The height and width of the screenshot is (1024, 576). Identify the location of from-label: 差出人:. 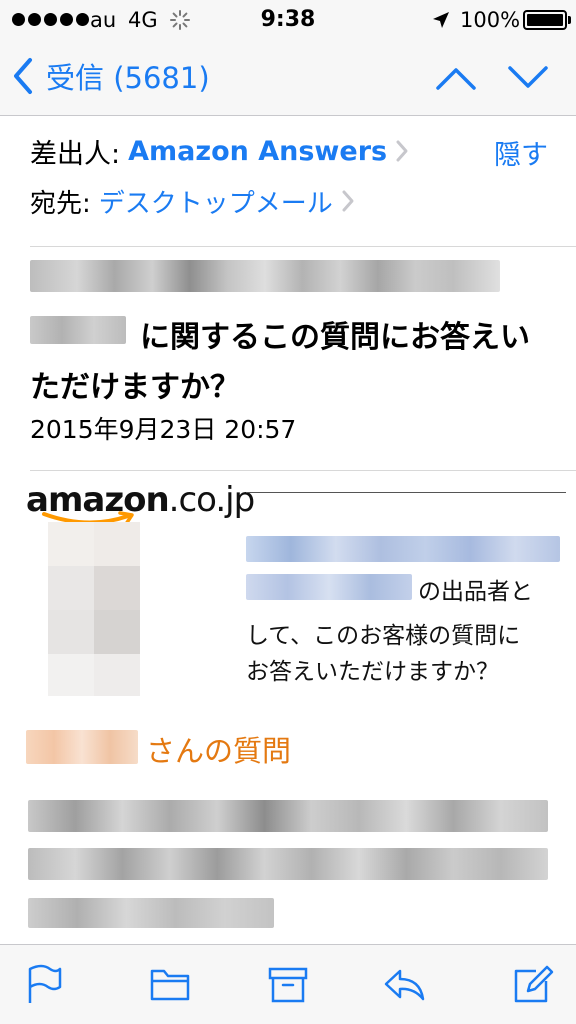
(75, 154).